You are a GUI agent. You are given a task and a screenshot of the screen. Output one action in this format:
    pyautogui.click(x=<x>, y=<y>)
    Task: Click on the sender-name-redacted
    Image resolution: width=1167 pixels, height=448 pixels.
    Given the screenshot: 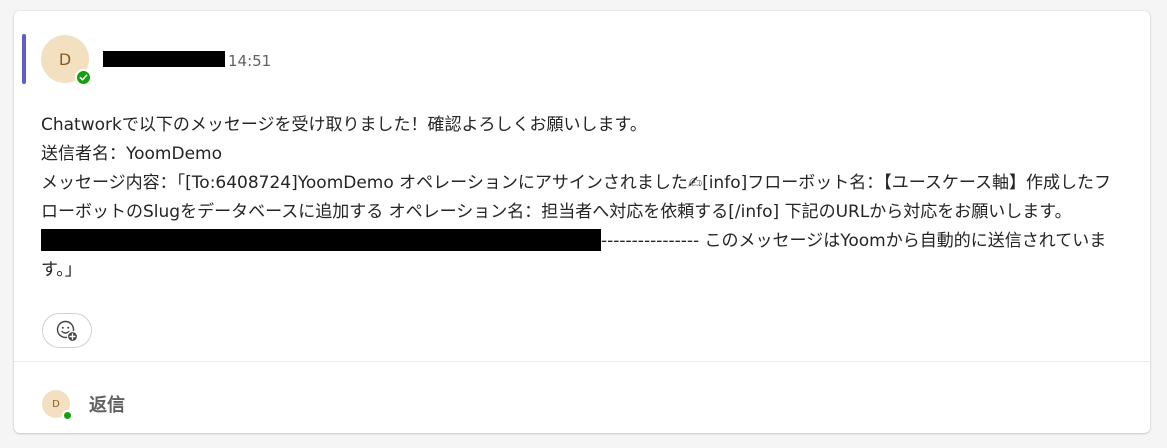 What is the action you would take?
    pyautogui.click(x=164, y=59)
    